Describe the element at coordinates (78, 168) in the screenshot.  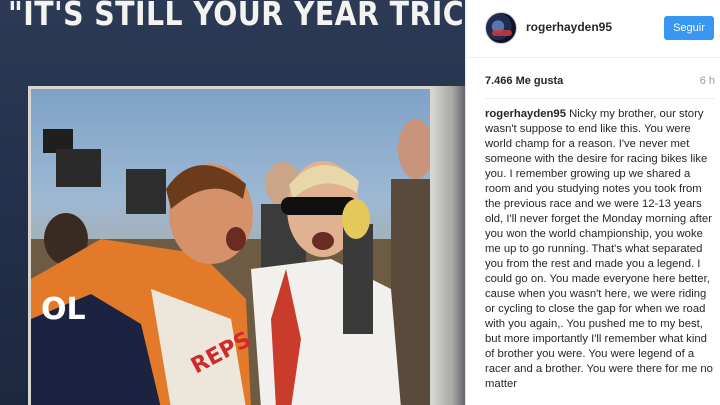
I see `camera-body` at that location.